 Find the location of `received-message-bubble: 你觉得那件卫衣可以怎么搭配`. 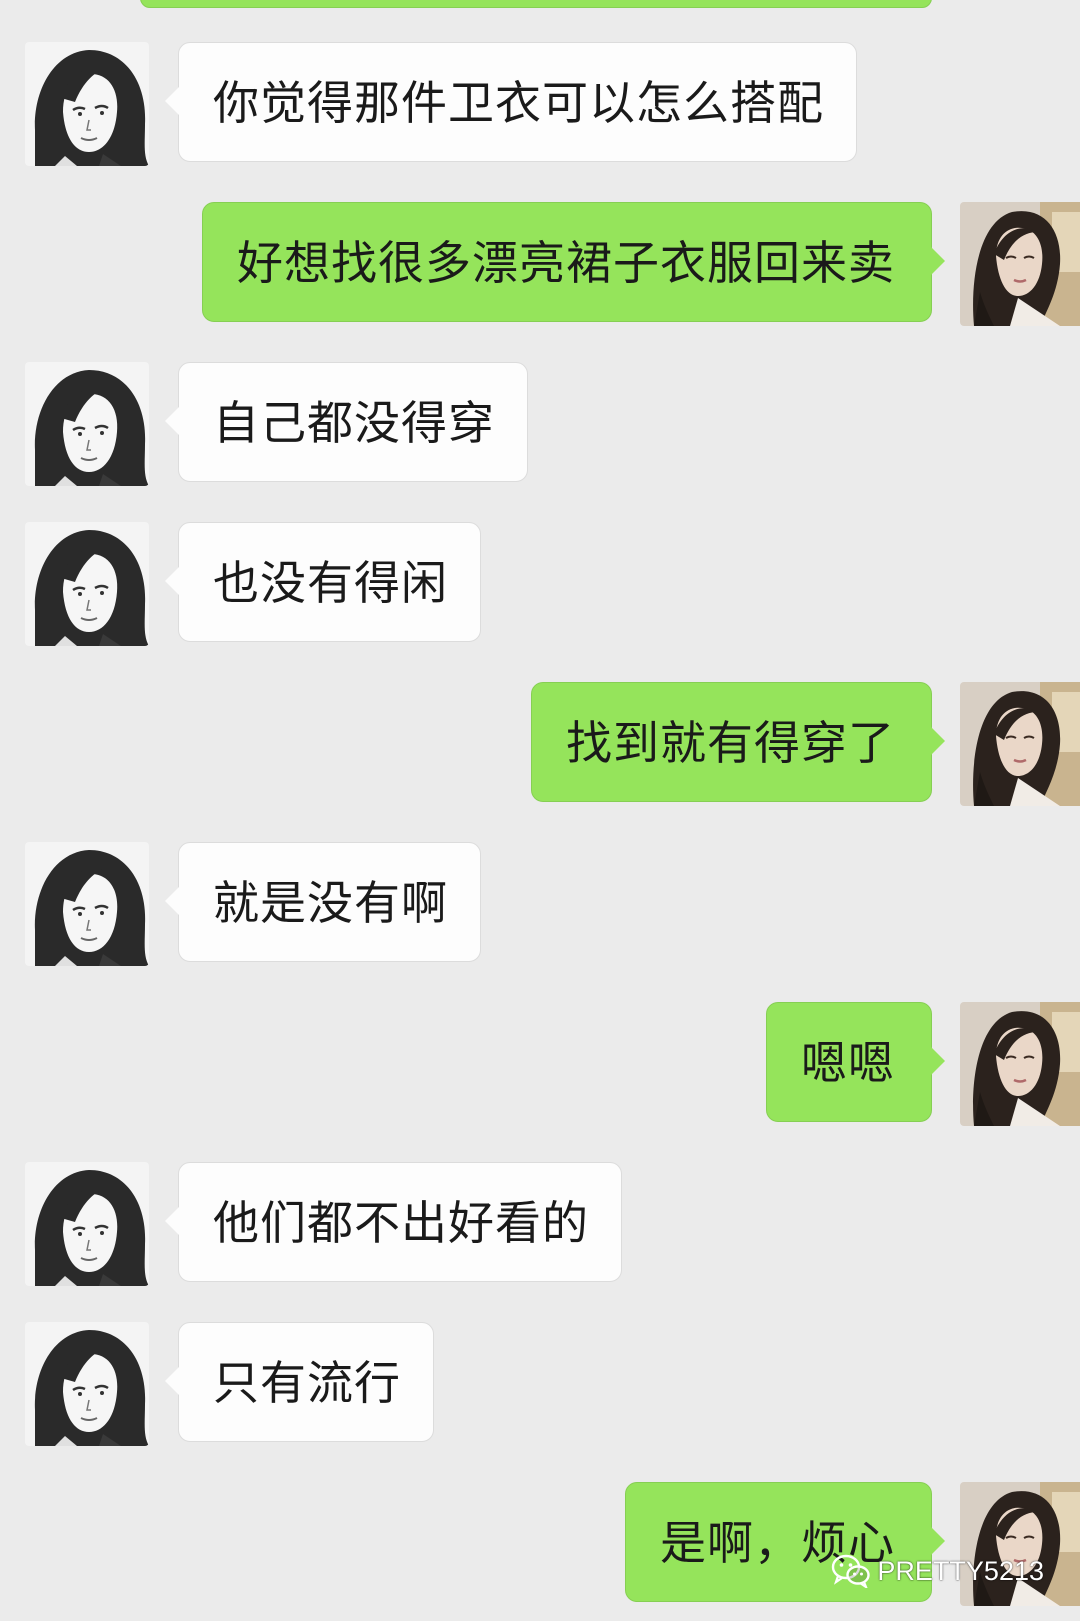

received-message-bubble: 你觉得那件卫衣可以怎么搭配 is located at coordinates (511, 102).